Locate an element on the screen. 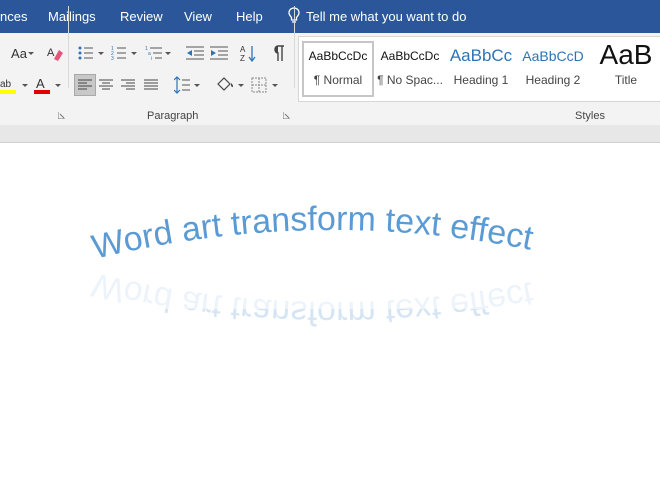  align-center-icon is located at coordinates (106, 85).